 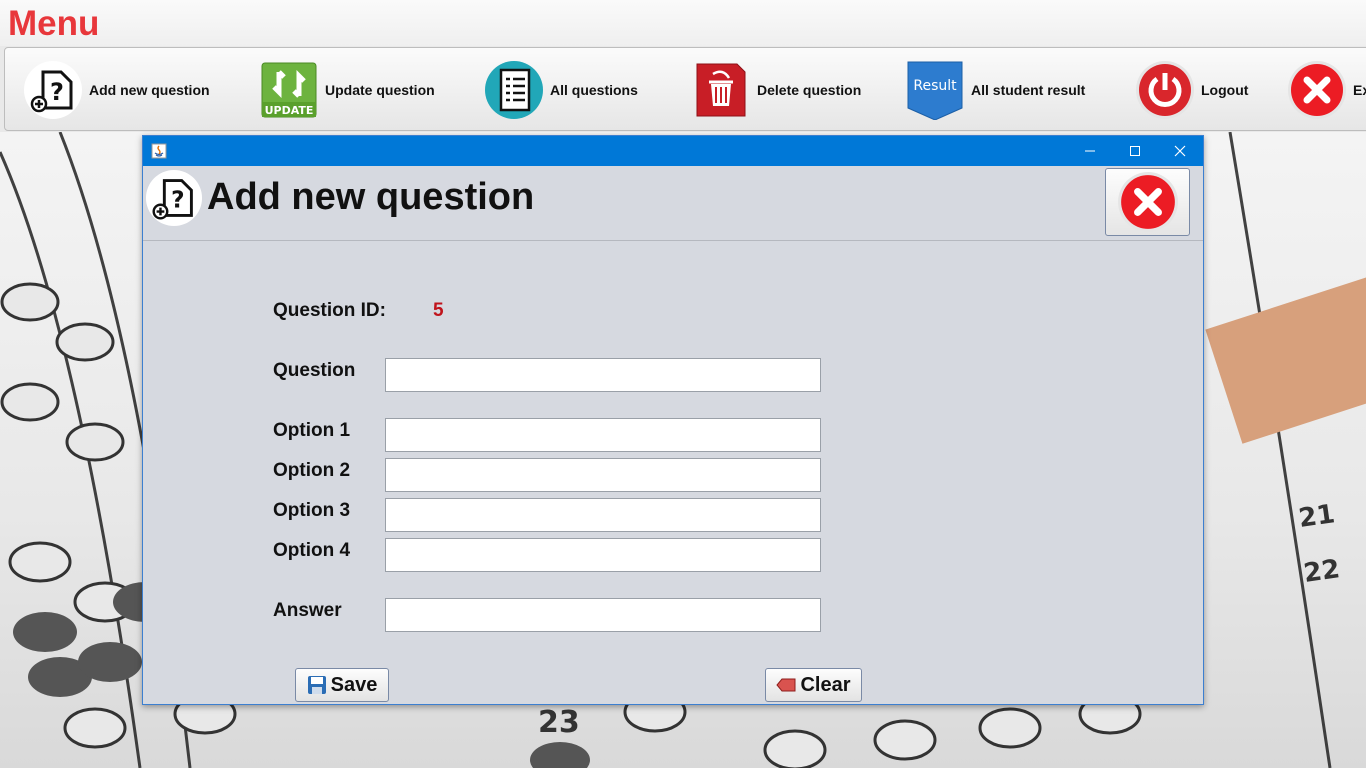 What do you see at coordinates (1180, 151) in the screenshot?
I see `window-close-button` at bounding box center [1180, 151].